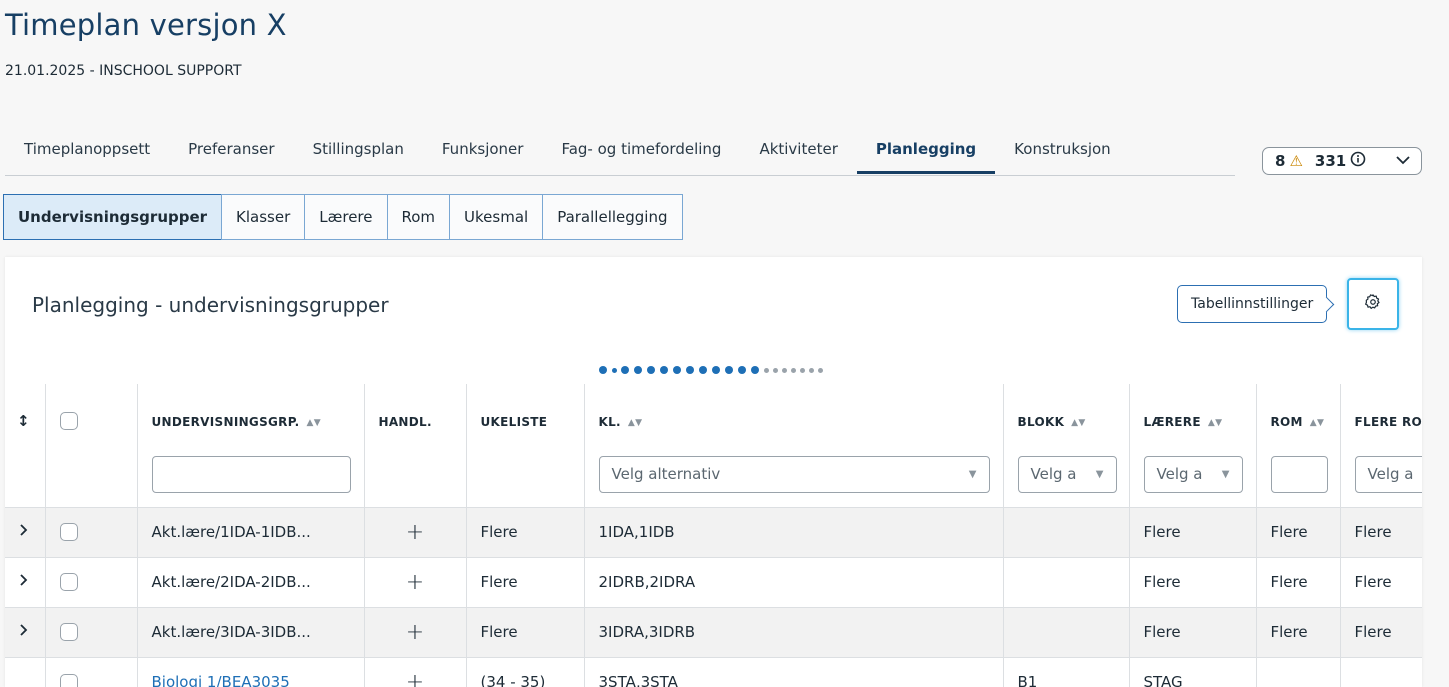 This screenshot has height=687, width=1449. I want to click on sort-kl: KL., so click(610, 422).